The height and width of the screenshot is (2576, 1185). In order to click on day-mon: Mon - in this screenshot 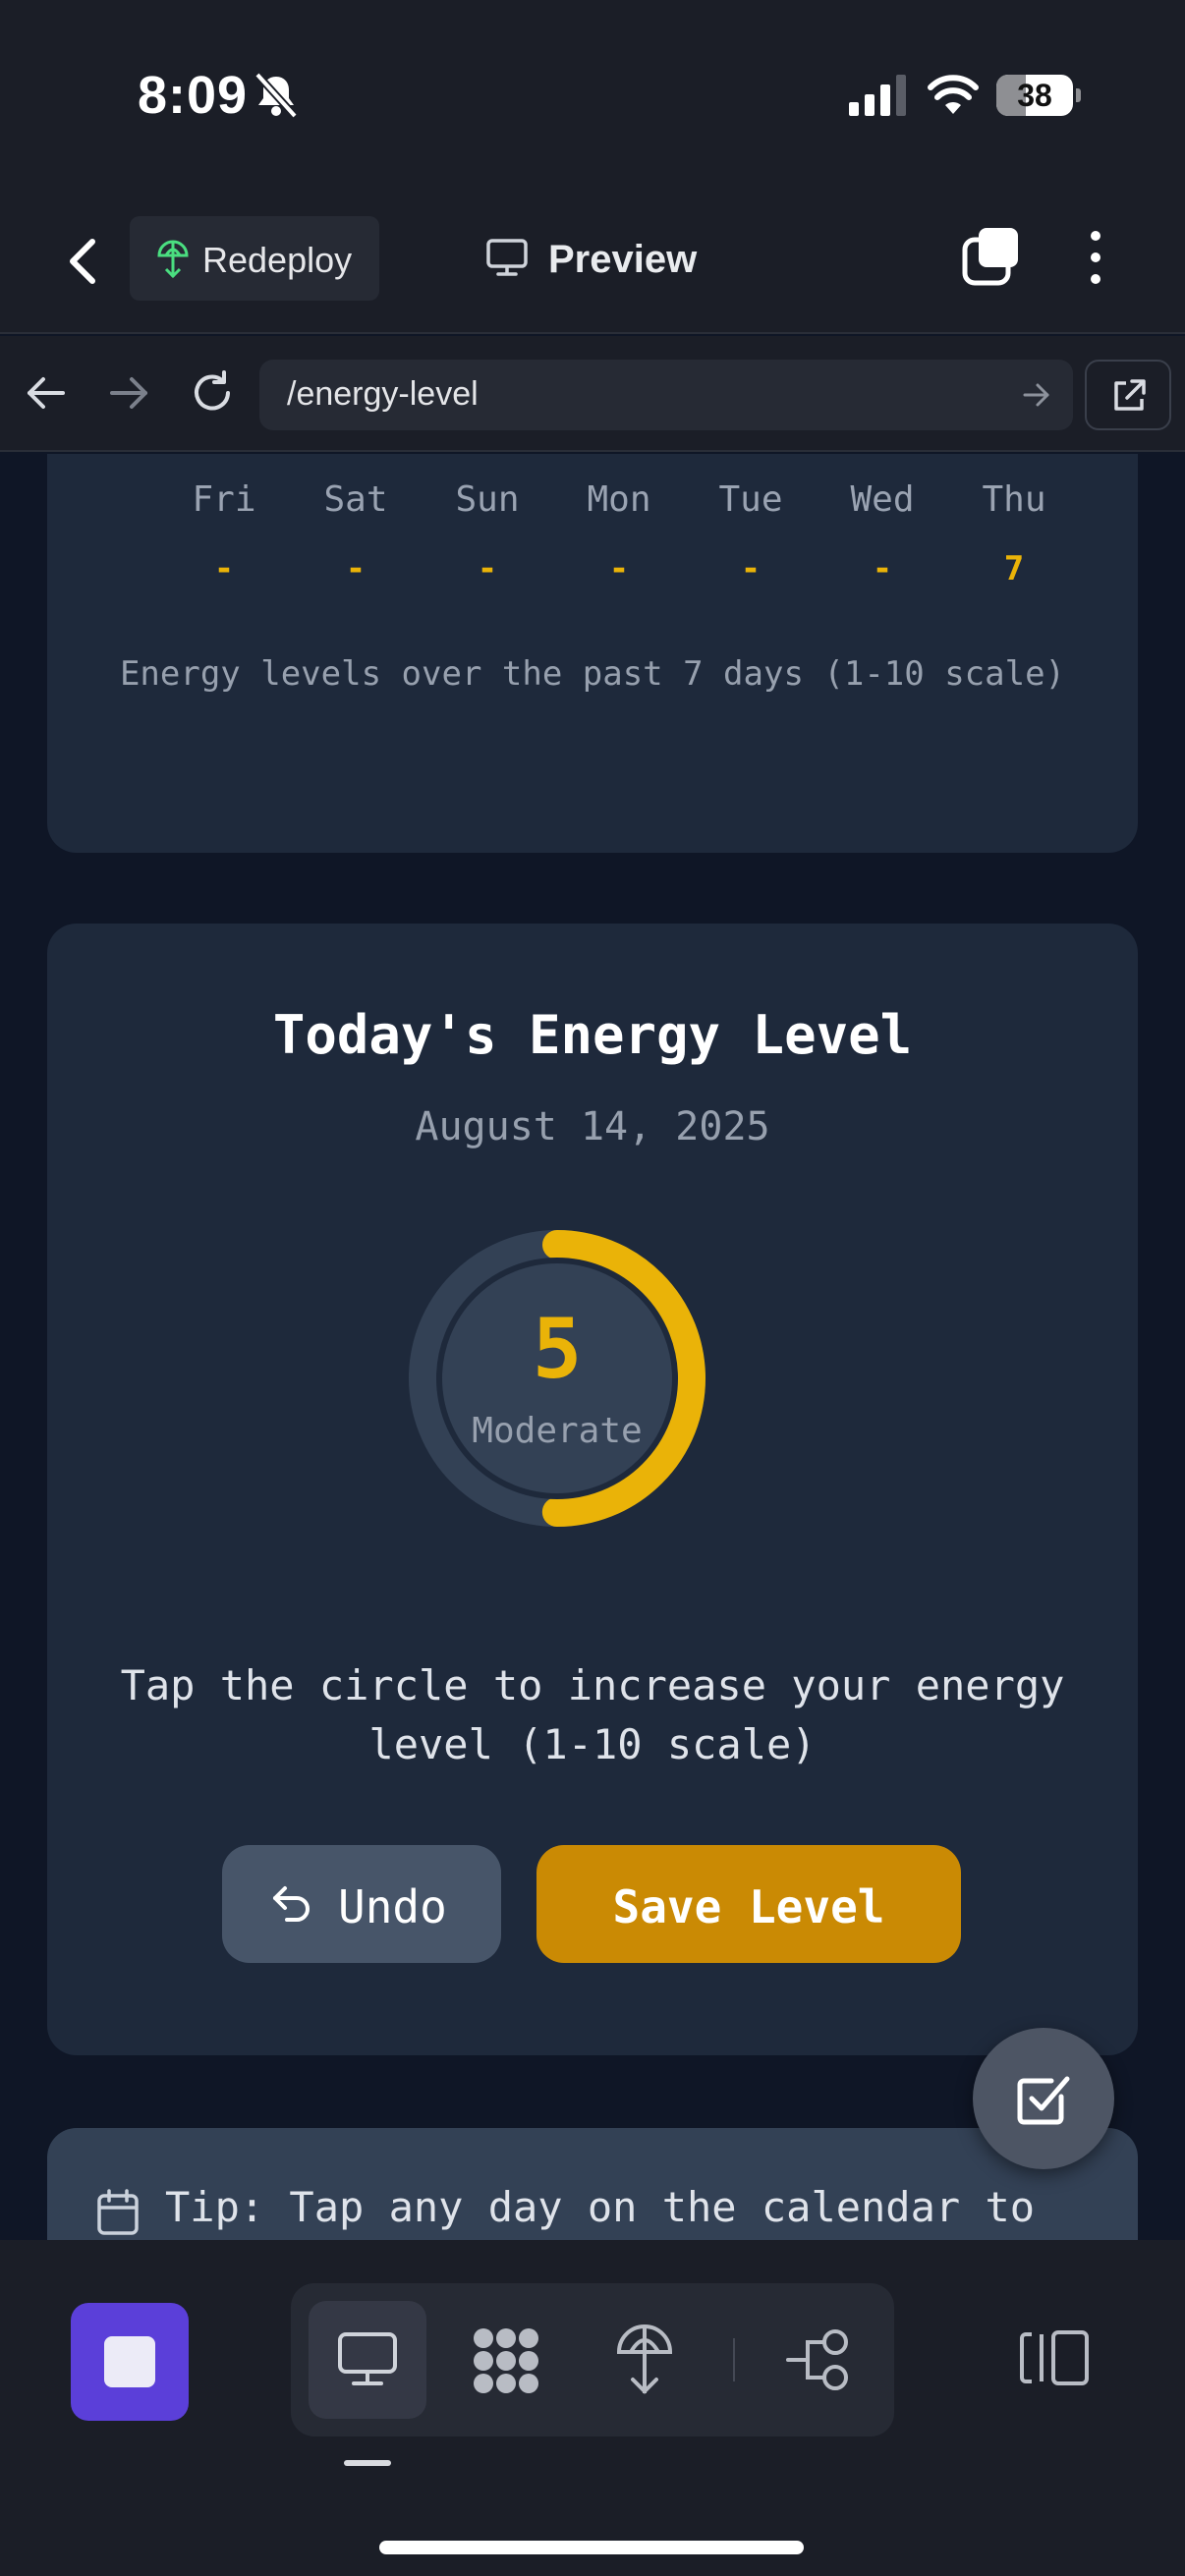, I will do `click(619, 533)`.